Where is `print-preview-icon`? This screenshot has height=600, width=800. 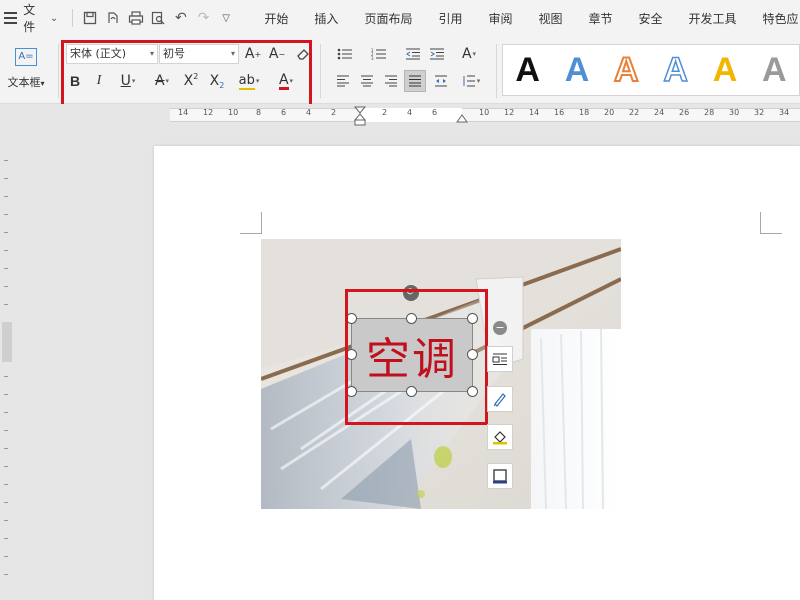
print-preview-icon is located at coordinates (158, 18).